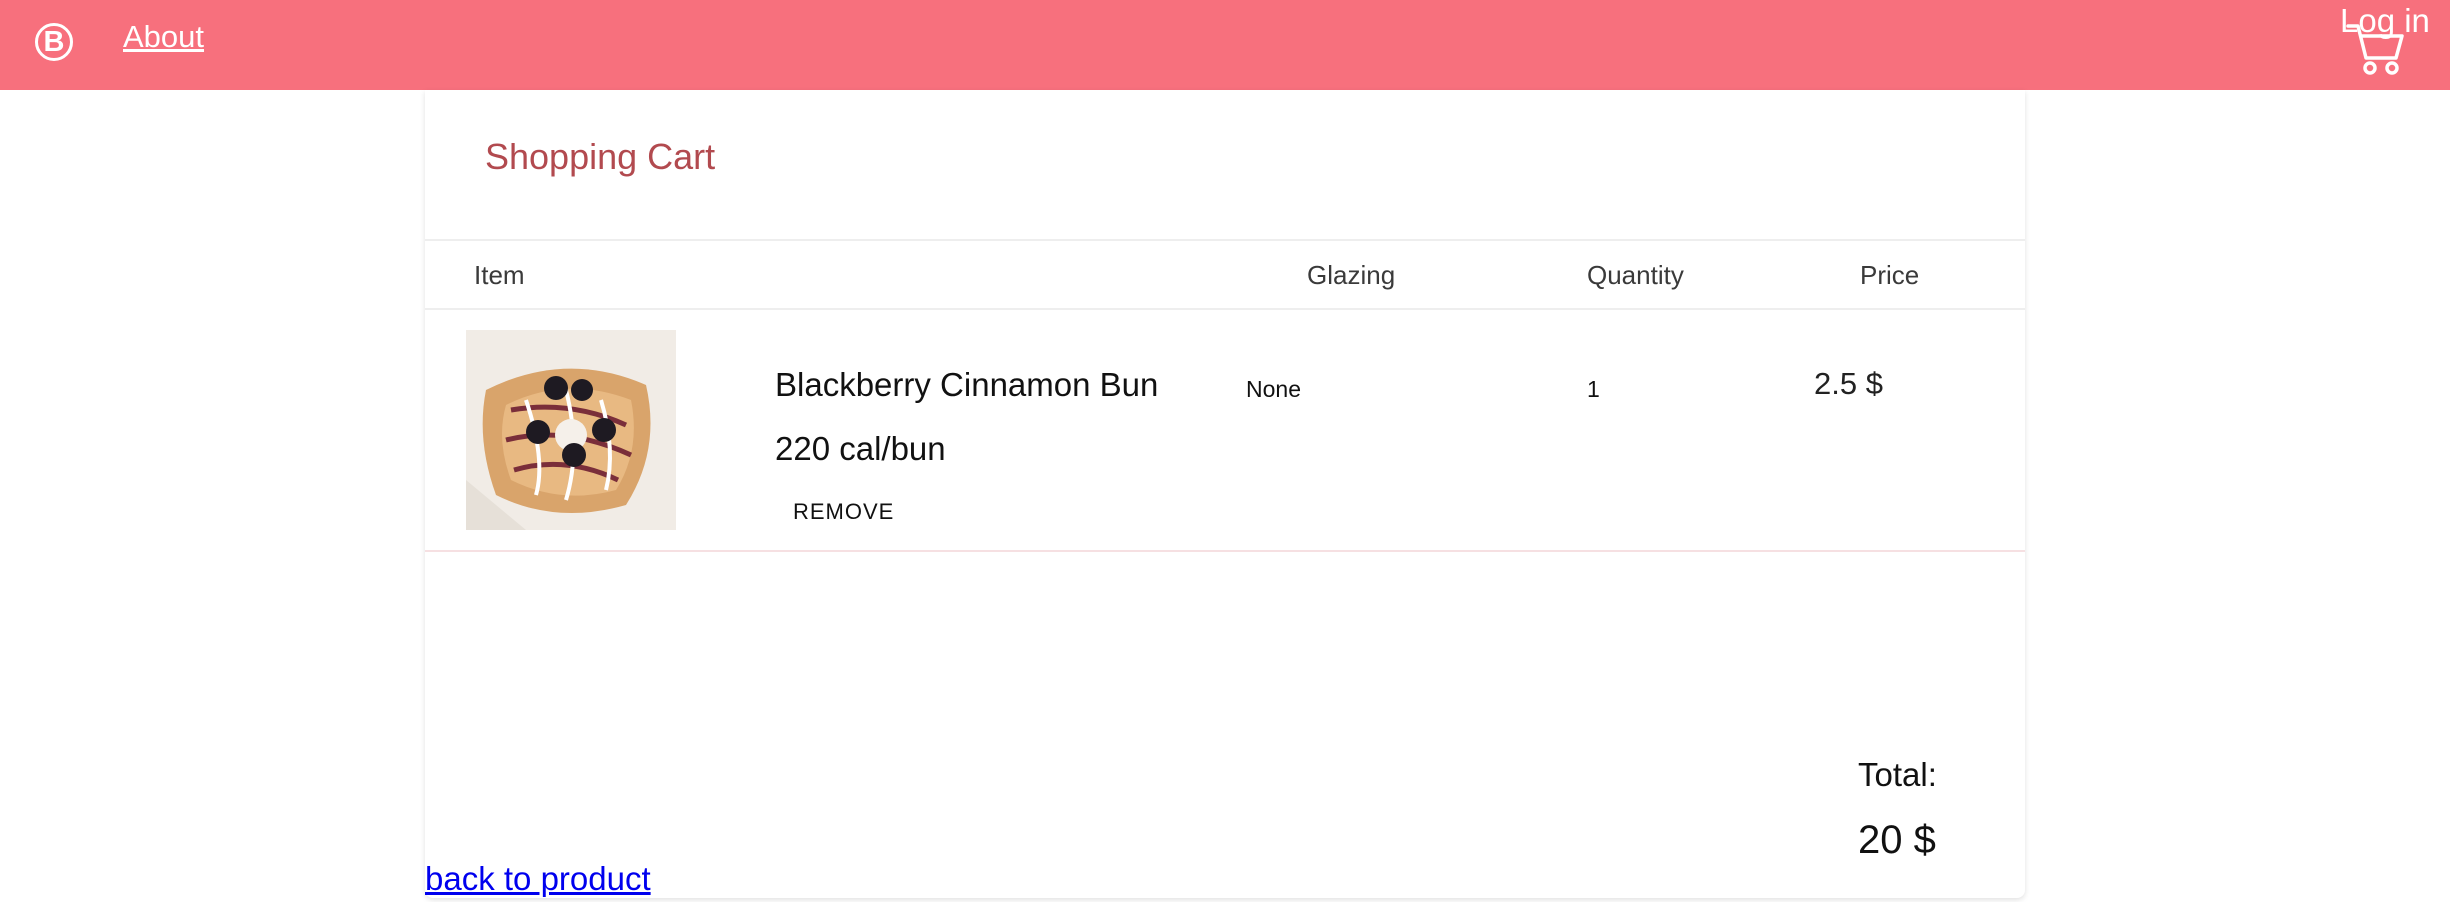 The height and width of the screenshot is (902, 2450). I want to click on brand-logo: B, so click(54, 42).